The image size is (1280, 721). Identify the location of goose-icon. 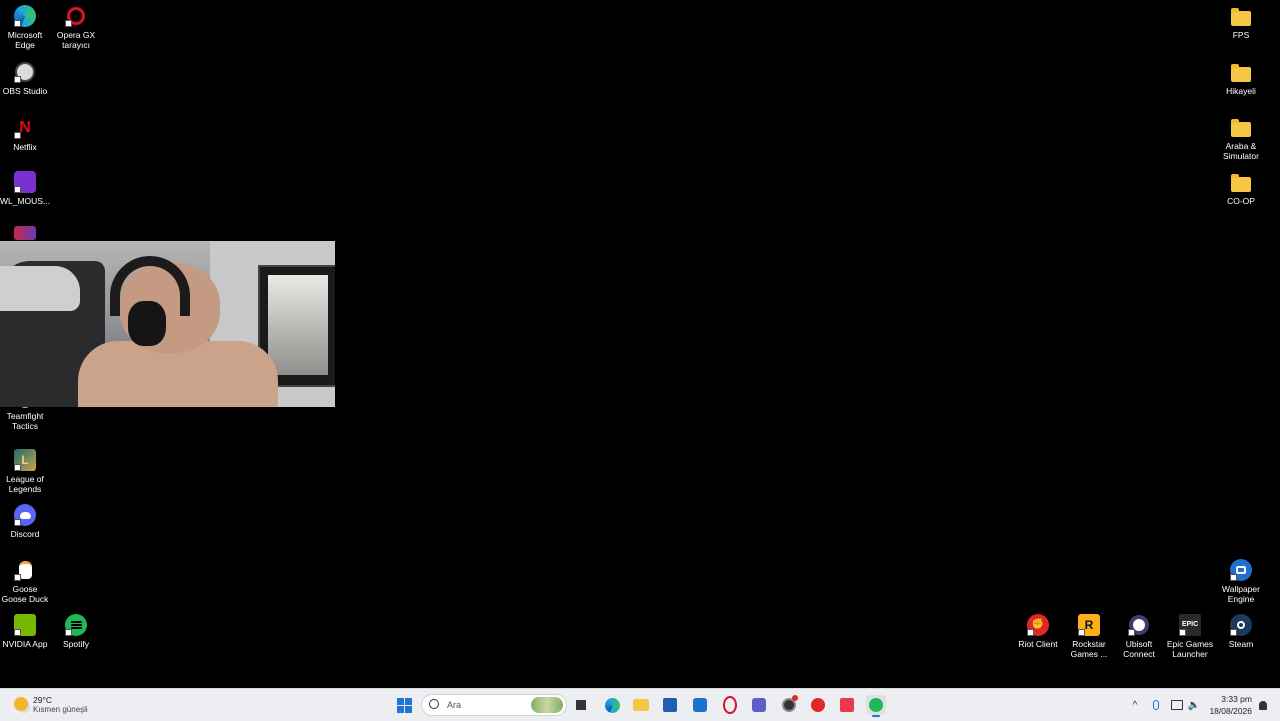
(25, 570).